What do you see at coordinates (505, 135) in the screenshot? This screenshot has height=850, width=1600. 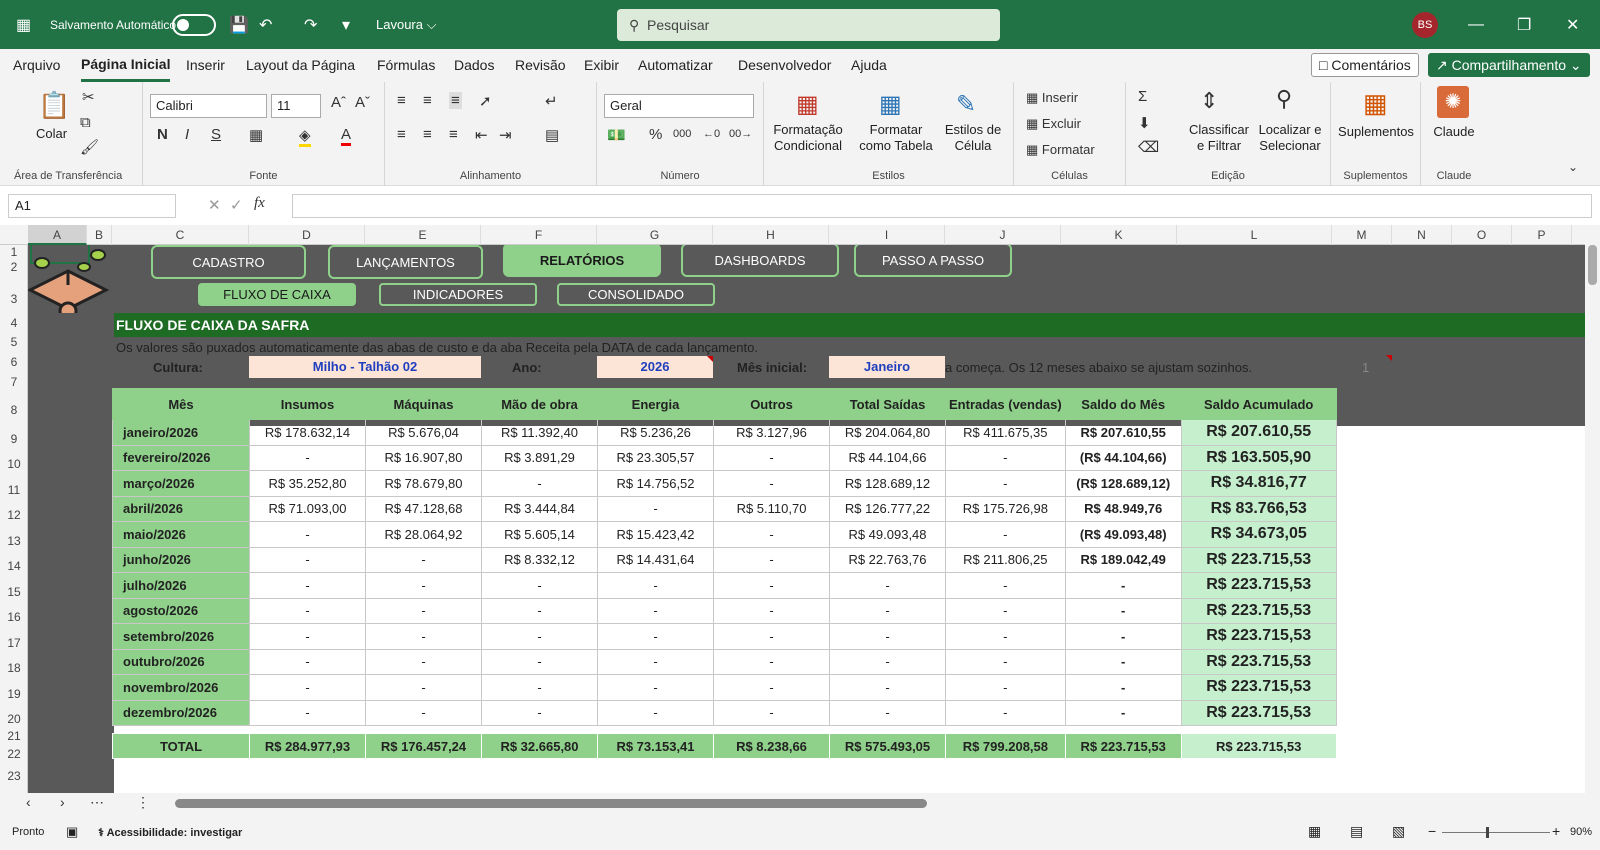 I see `increase-indent-icon: ⇥` at bounding box center [505, 135].